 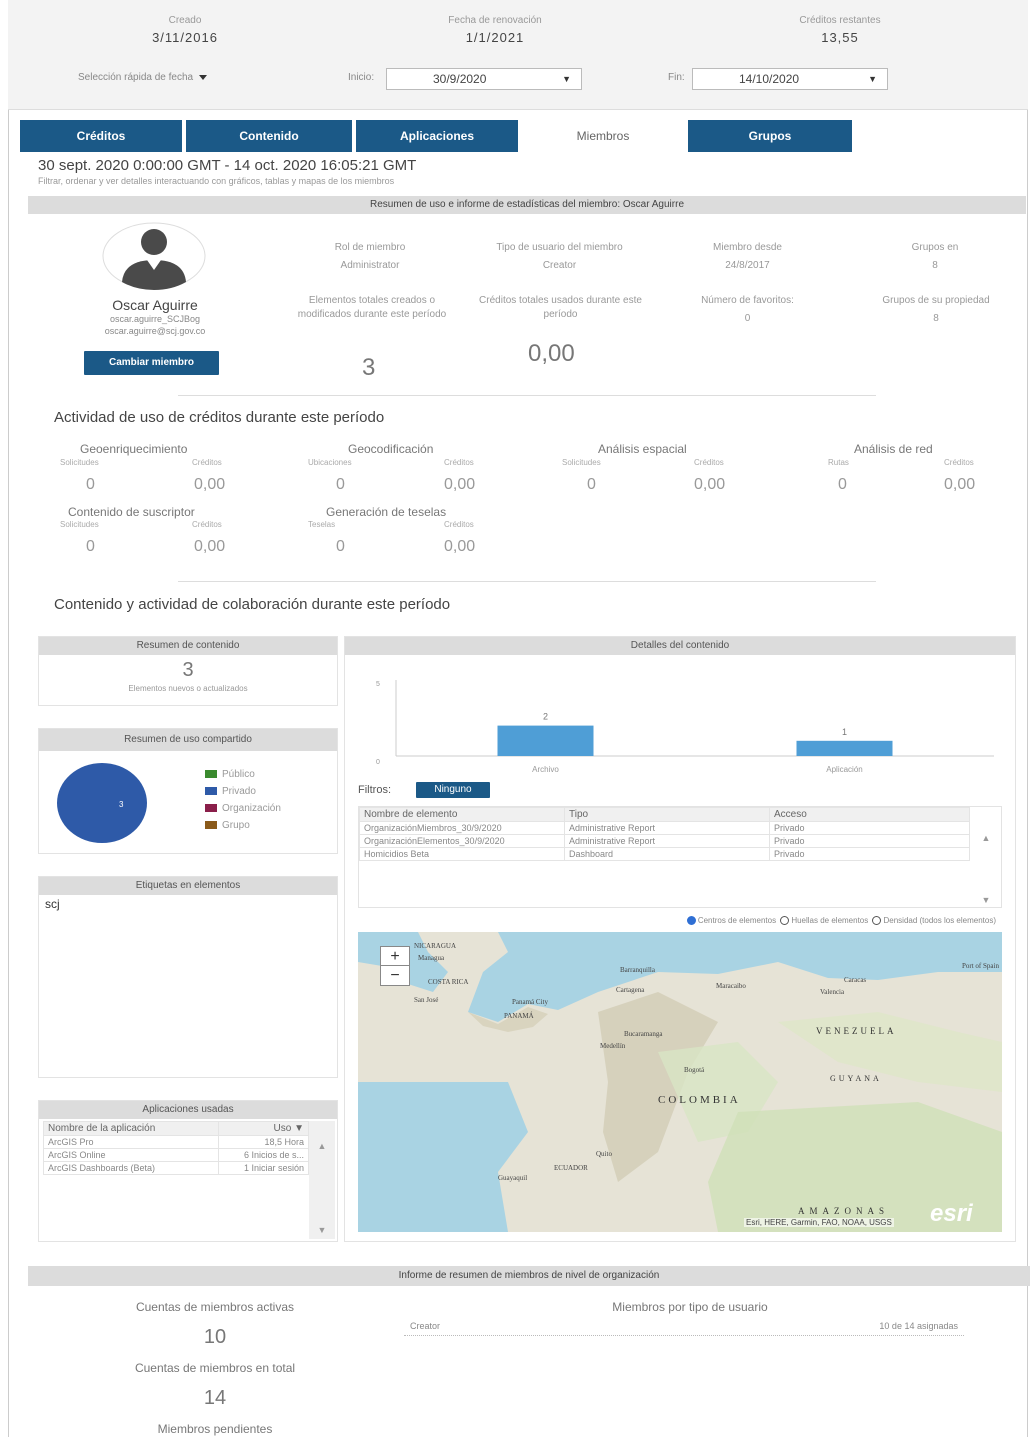 What do you see at coordinates (322, 524) in the screenshot?
I see `activity-left-label: Teselas` at bounding box center [322, 524].